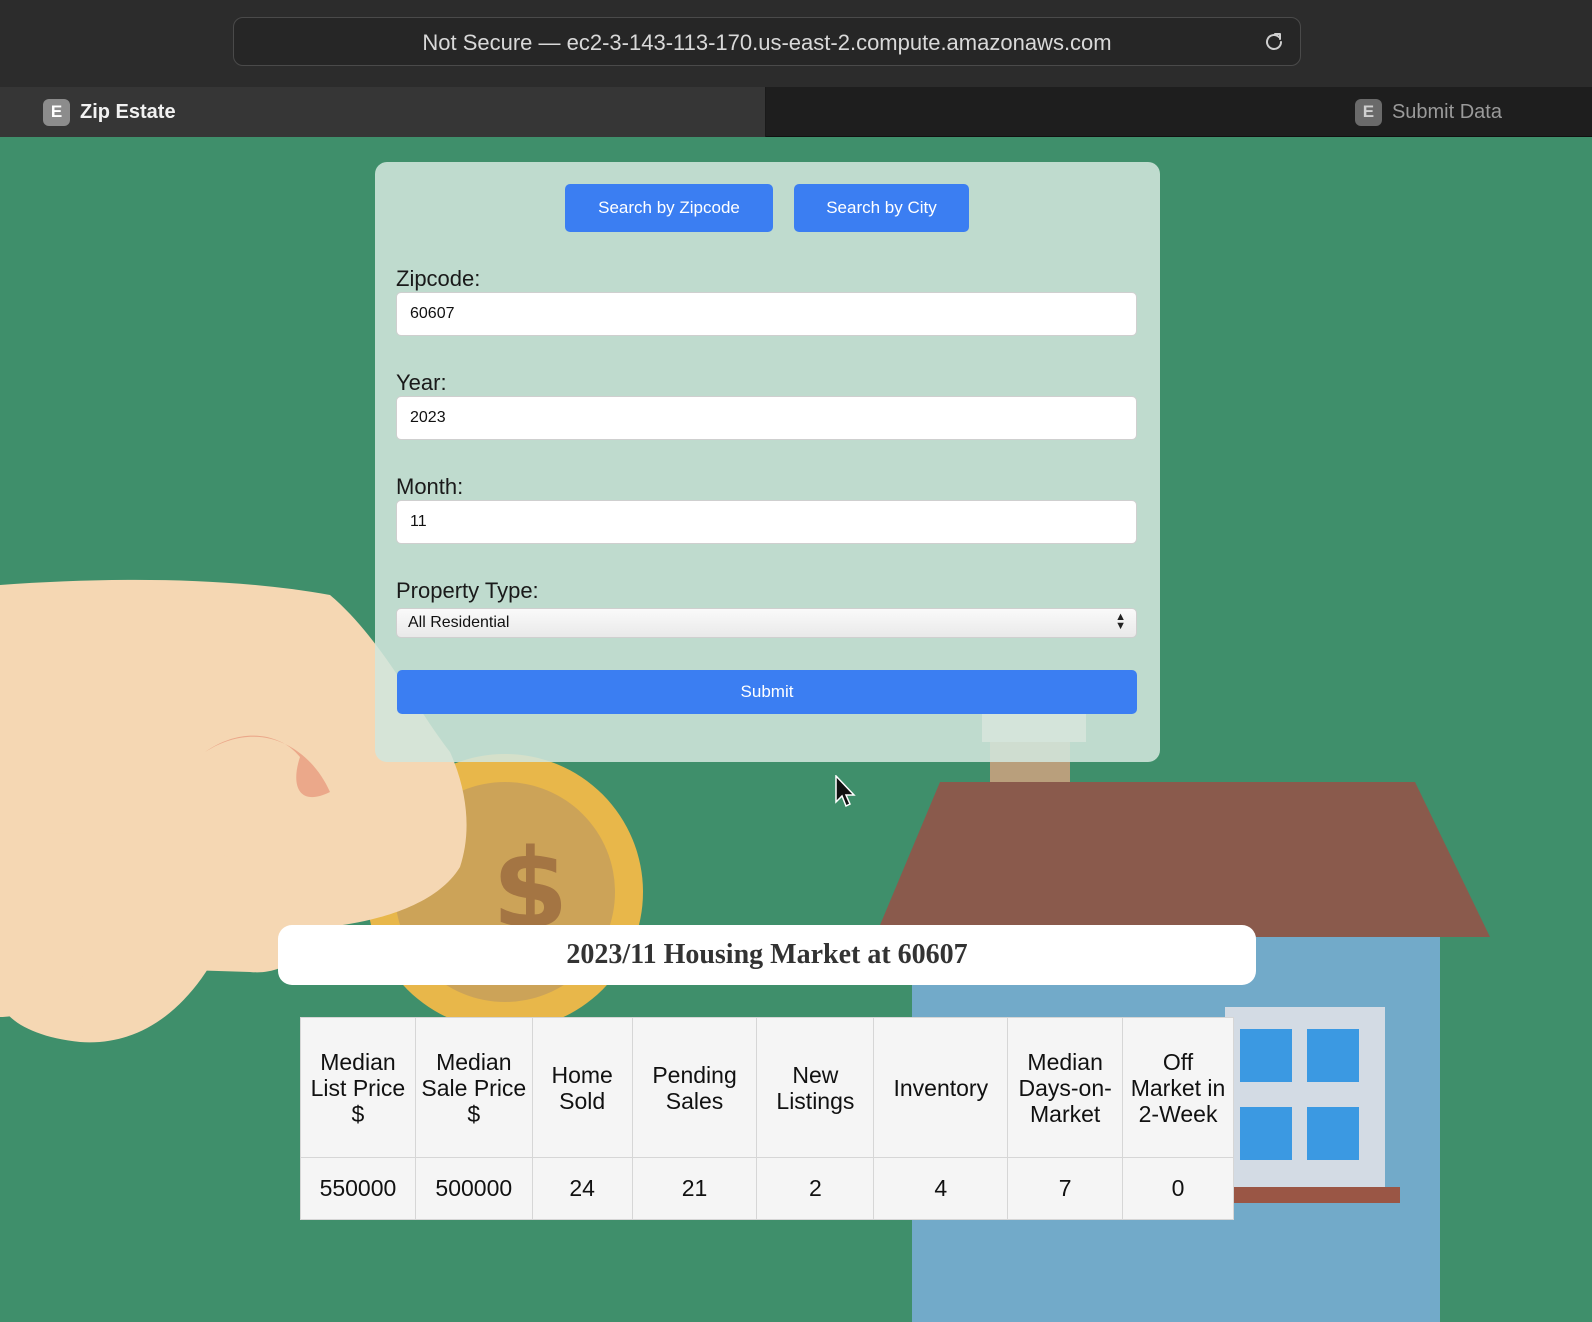 The width and height of the screenshot is (1592, 1322). I want to click on column-header: Median Days-on-Market, so click(1065, 1087).